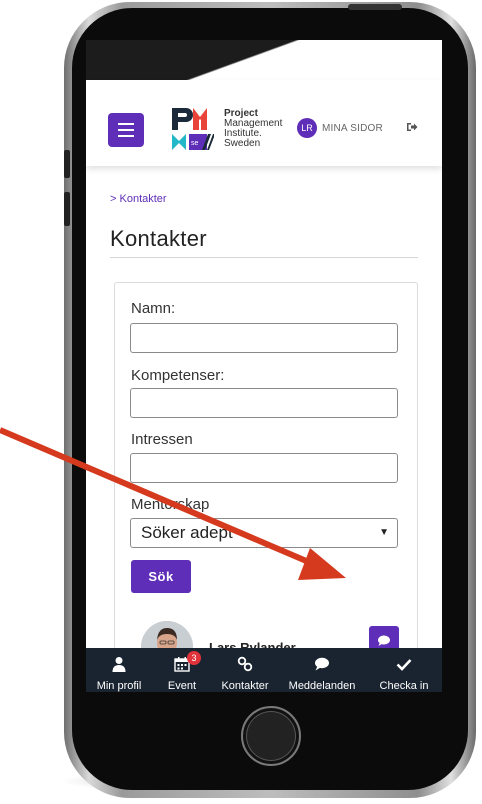 The image size is (482, 804). Describe the element at coordinates (264, 533) in the screenshot. I see `mentorship-select: Söker adept ▼` at that location.